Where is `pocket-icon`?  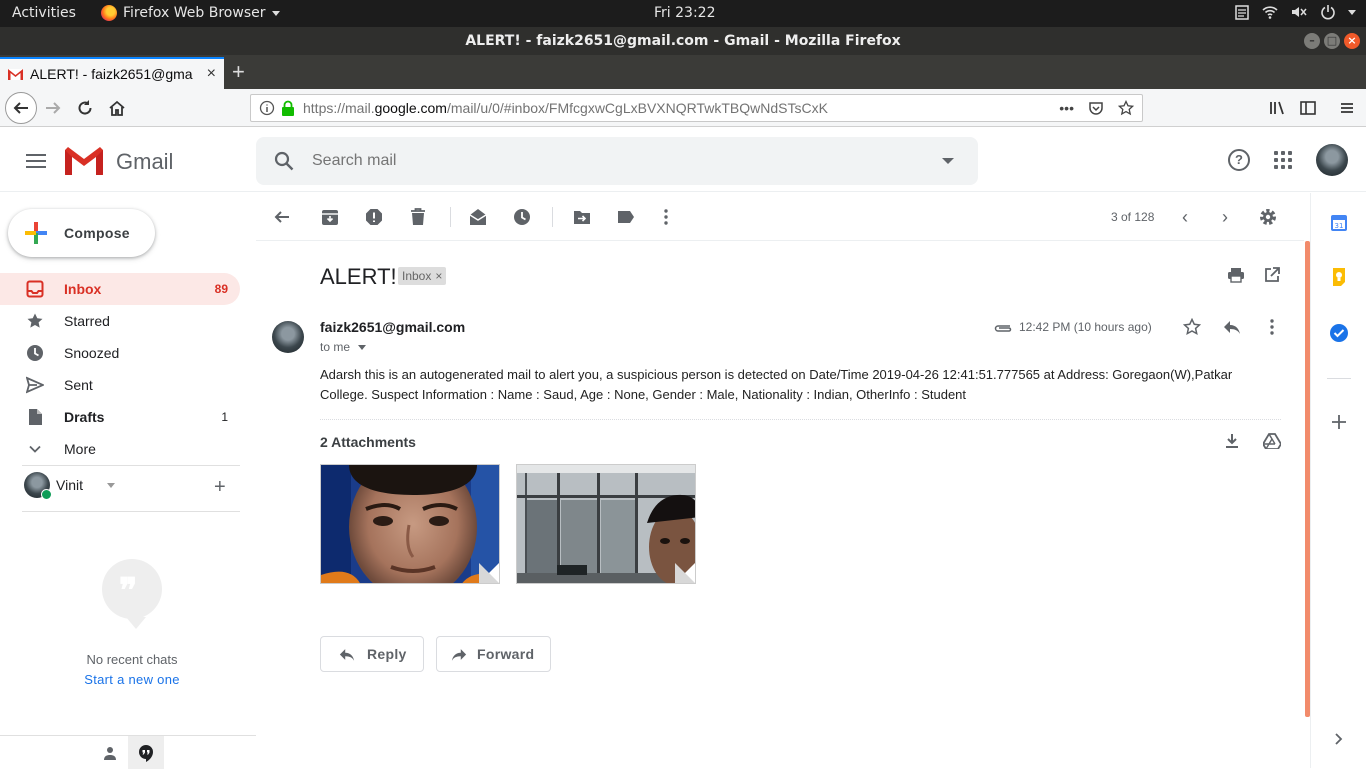 pocket-icon is located at coordinates (1096, 108).